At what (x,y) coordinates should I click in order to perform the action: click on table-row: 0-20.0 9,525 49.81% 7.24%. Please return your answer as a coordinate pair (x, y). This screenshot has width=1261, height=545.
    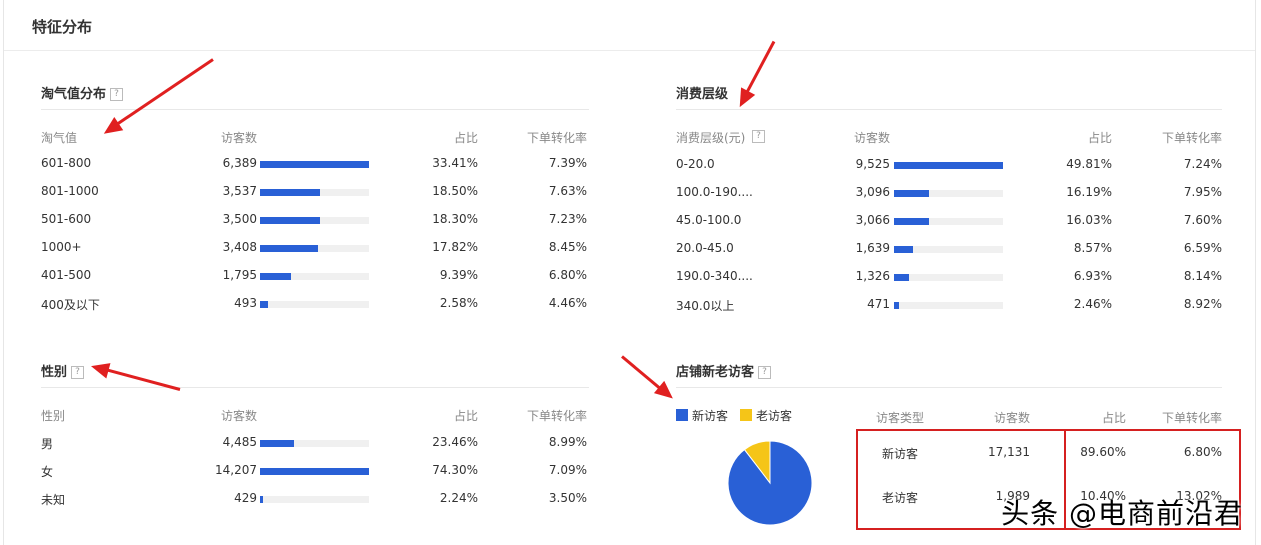
    Looking at the image, I should click on (949, 165).